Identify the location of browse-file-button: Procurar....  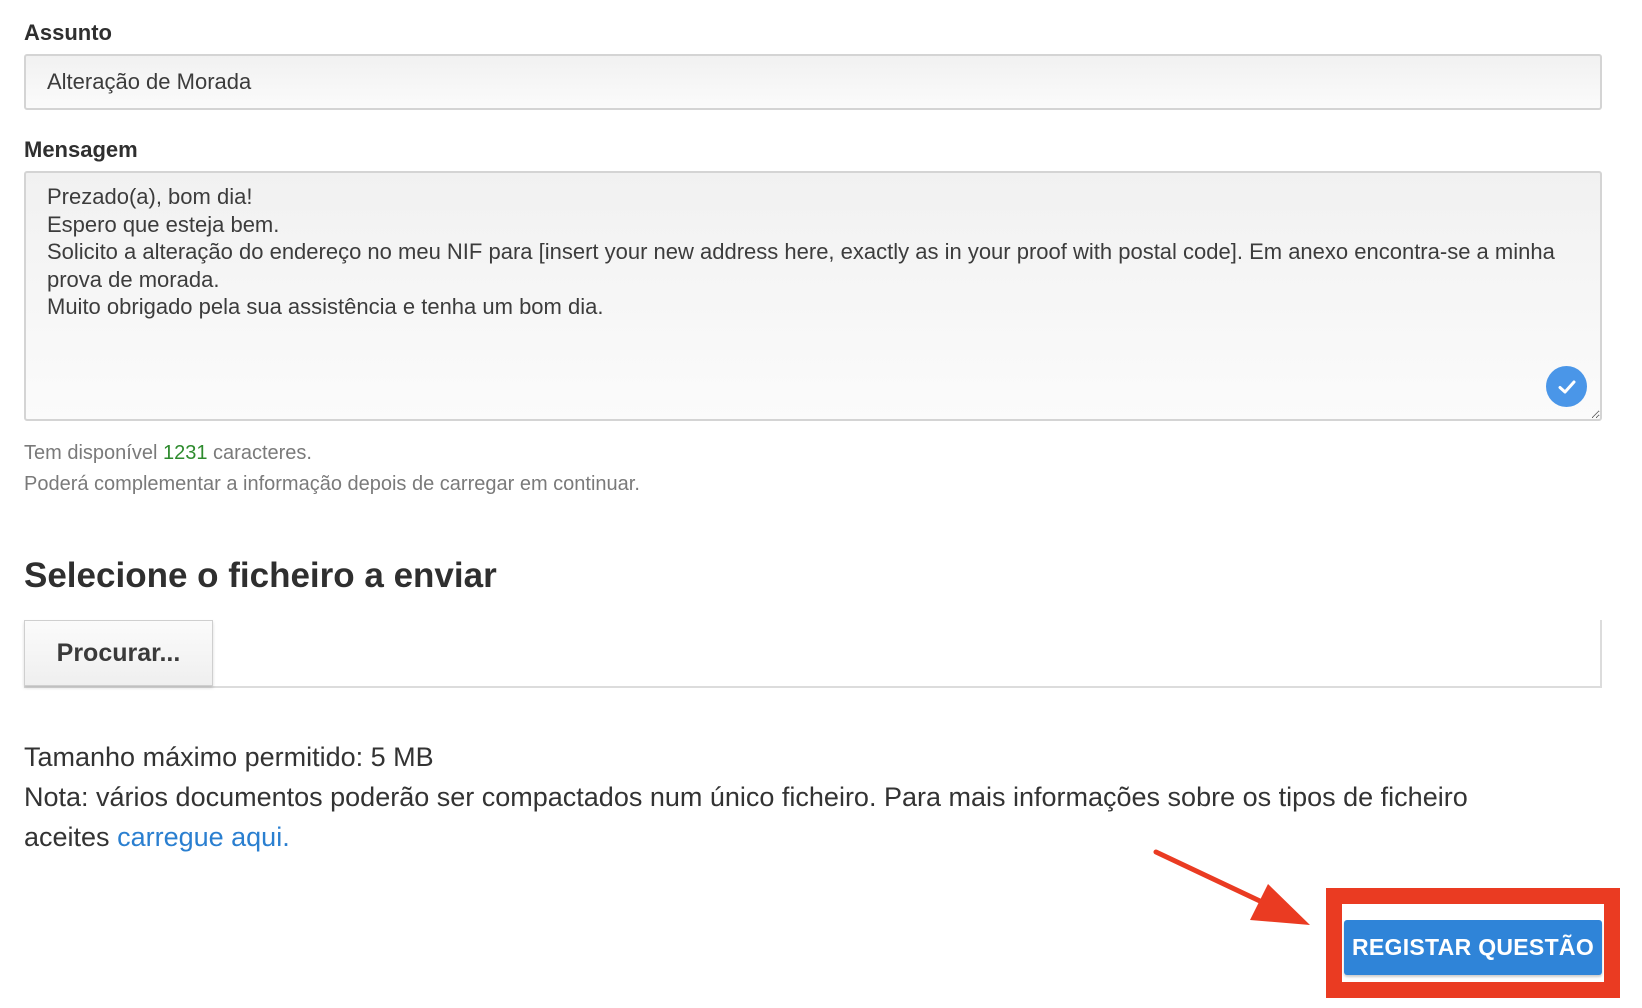
(118, 653).